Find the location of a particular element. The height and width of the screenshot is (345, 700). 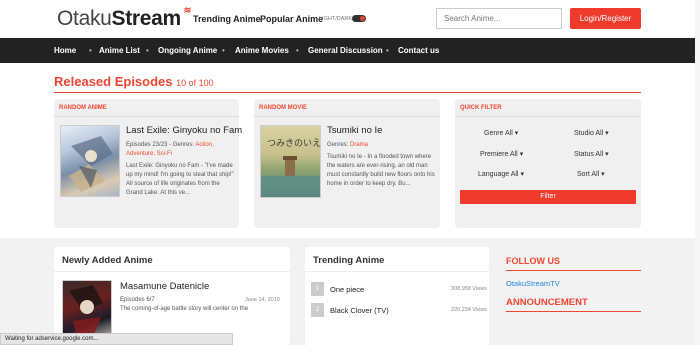

studio-dropdown: Studio All ▾ is located at coordinates (591, 133).